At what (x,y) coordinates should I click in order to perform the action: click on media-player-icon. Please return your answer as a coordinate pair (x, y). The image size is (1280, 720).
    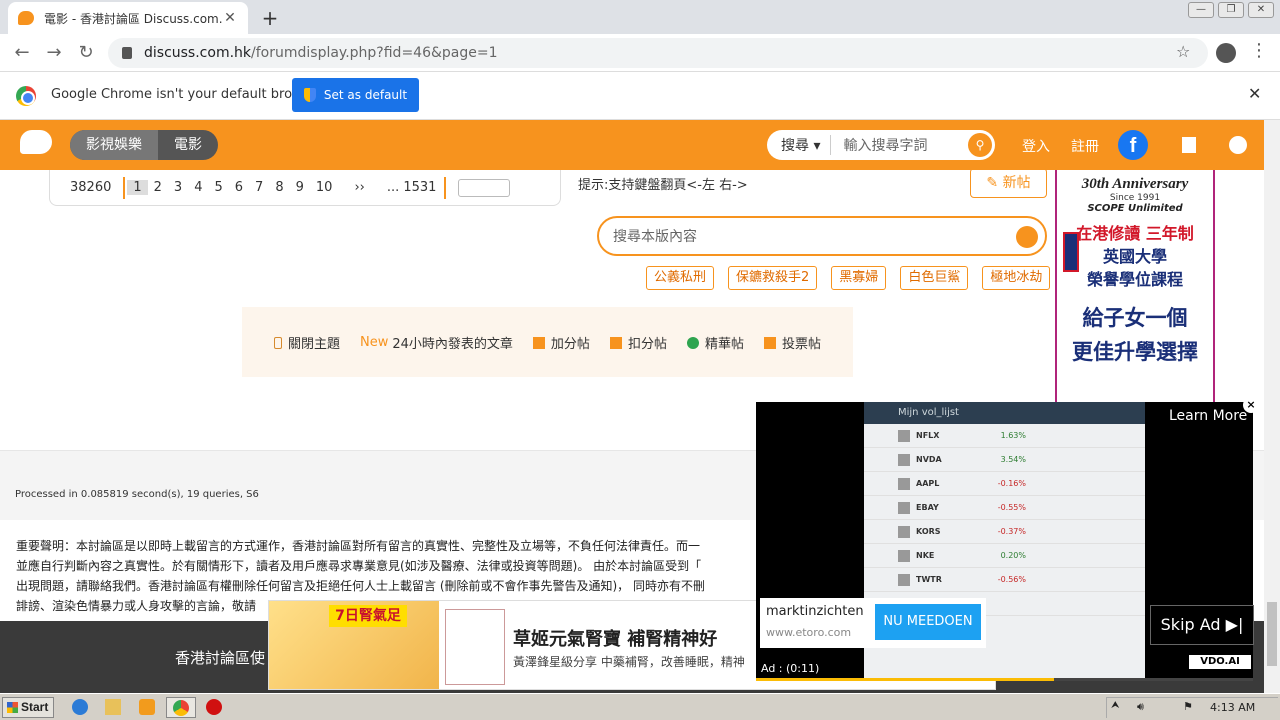
    Looking at the image, I should click on (147, 707).